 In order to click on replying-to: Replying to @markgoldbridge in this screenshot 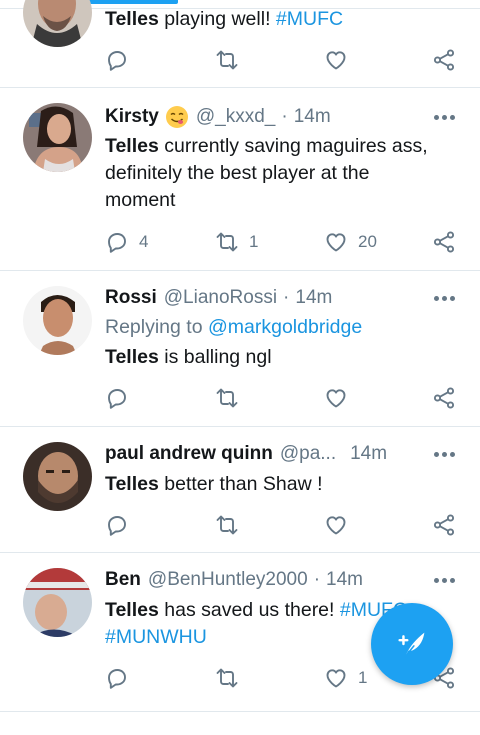, I will do `click(234, 327)`.